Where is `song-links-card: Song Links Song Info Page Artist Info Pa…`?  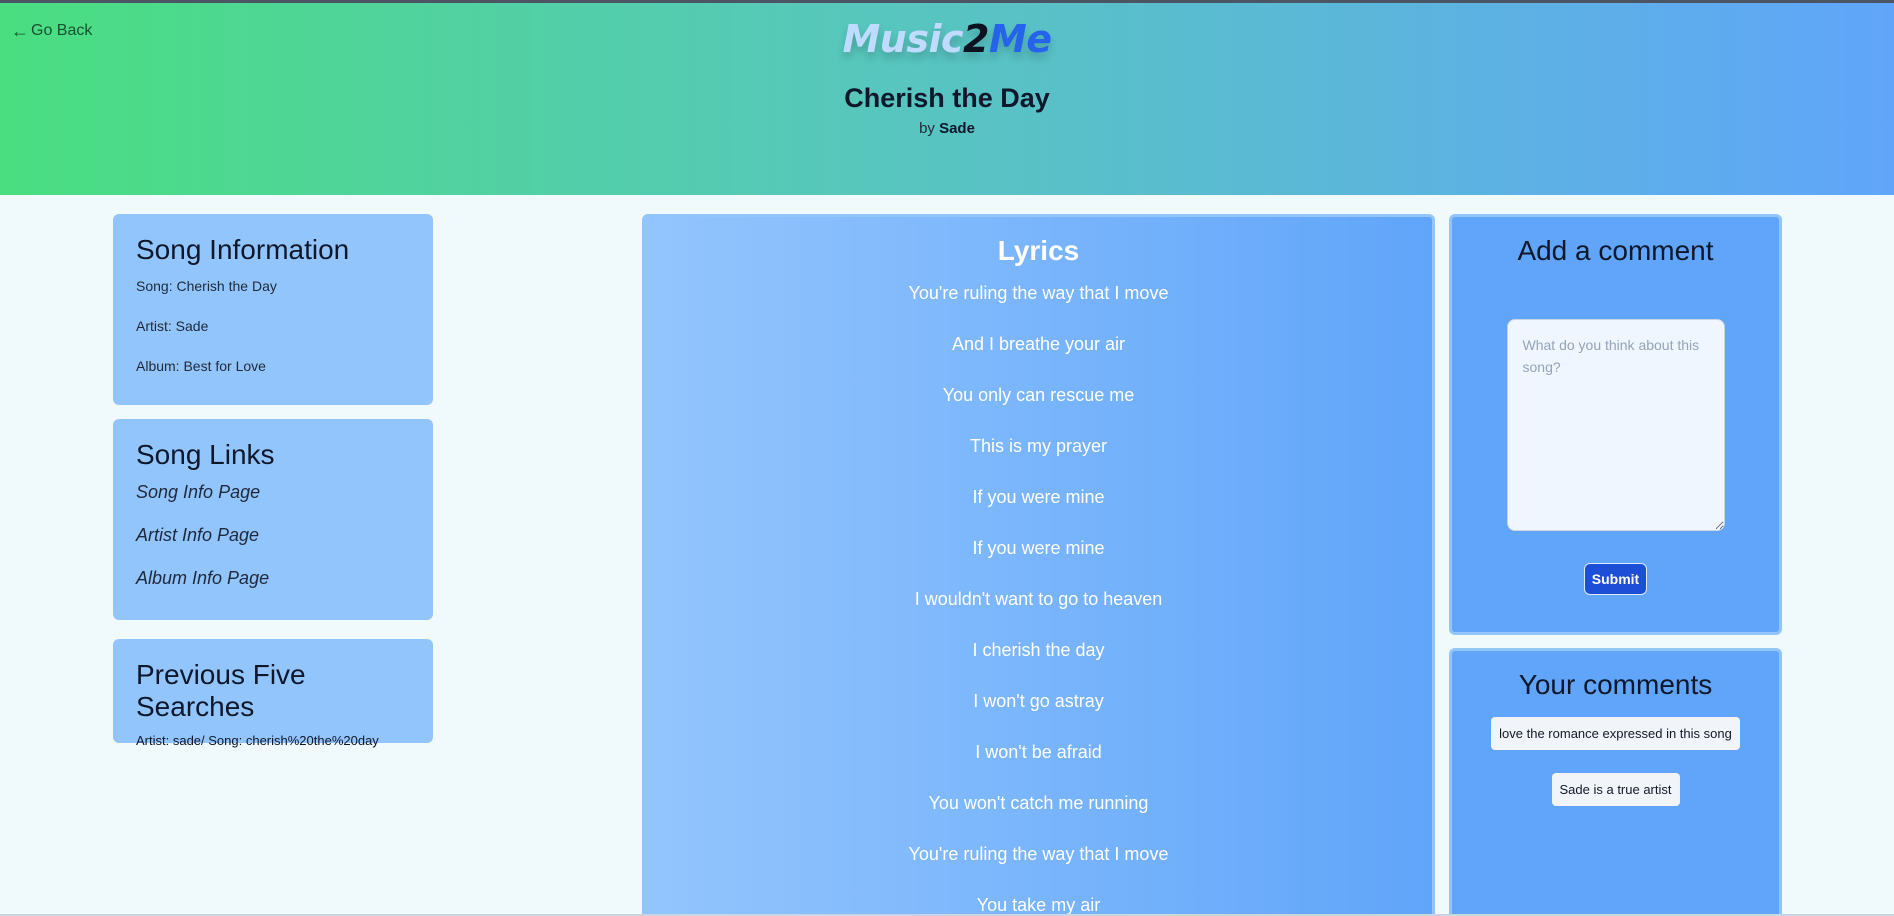 song-links-card: Song Links Song Info Page Artist Info Pa… is located at coordinates (273, 519).